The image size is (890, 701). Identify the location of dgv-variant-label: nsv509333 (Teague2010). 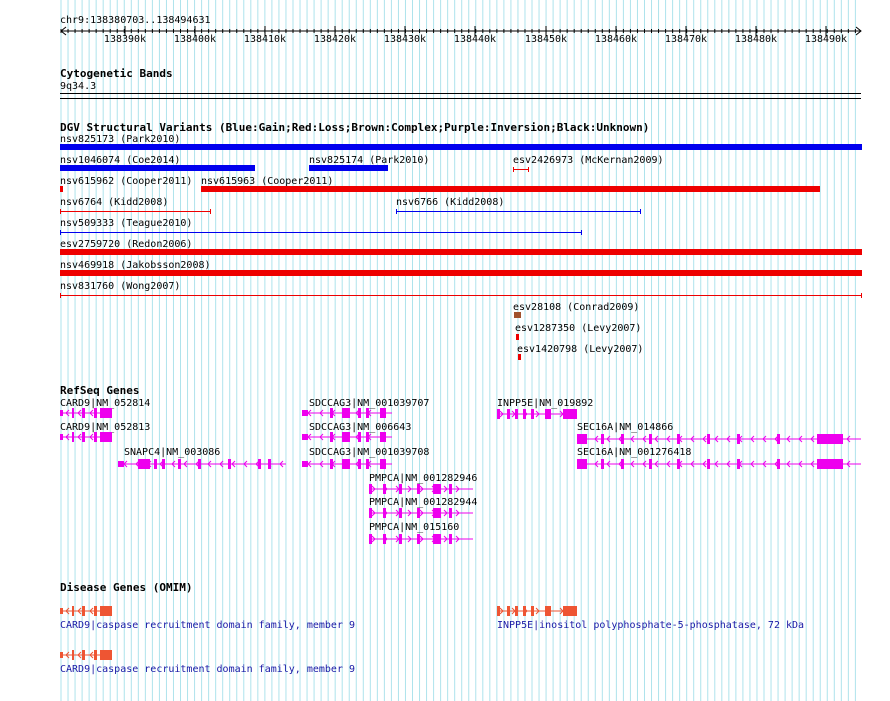
(126, 223).